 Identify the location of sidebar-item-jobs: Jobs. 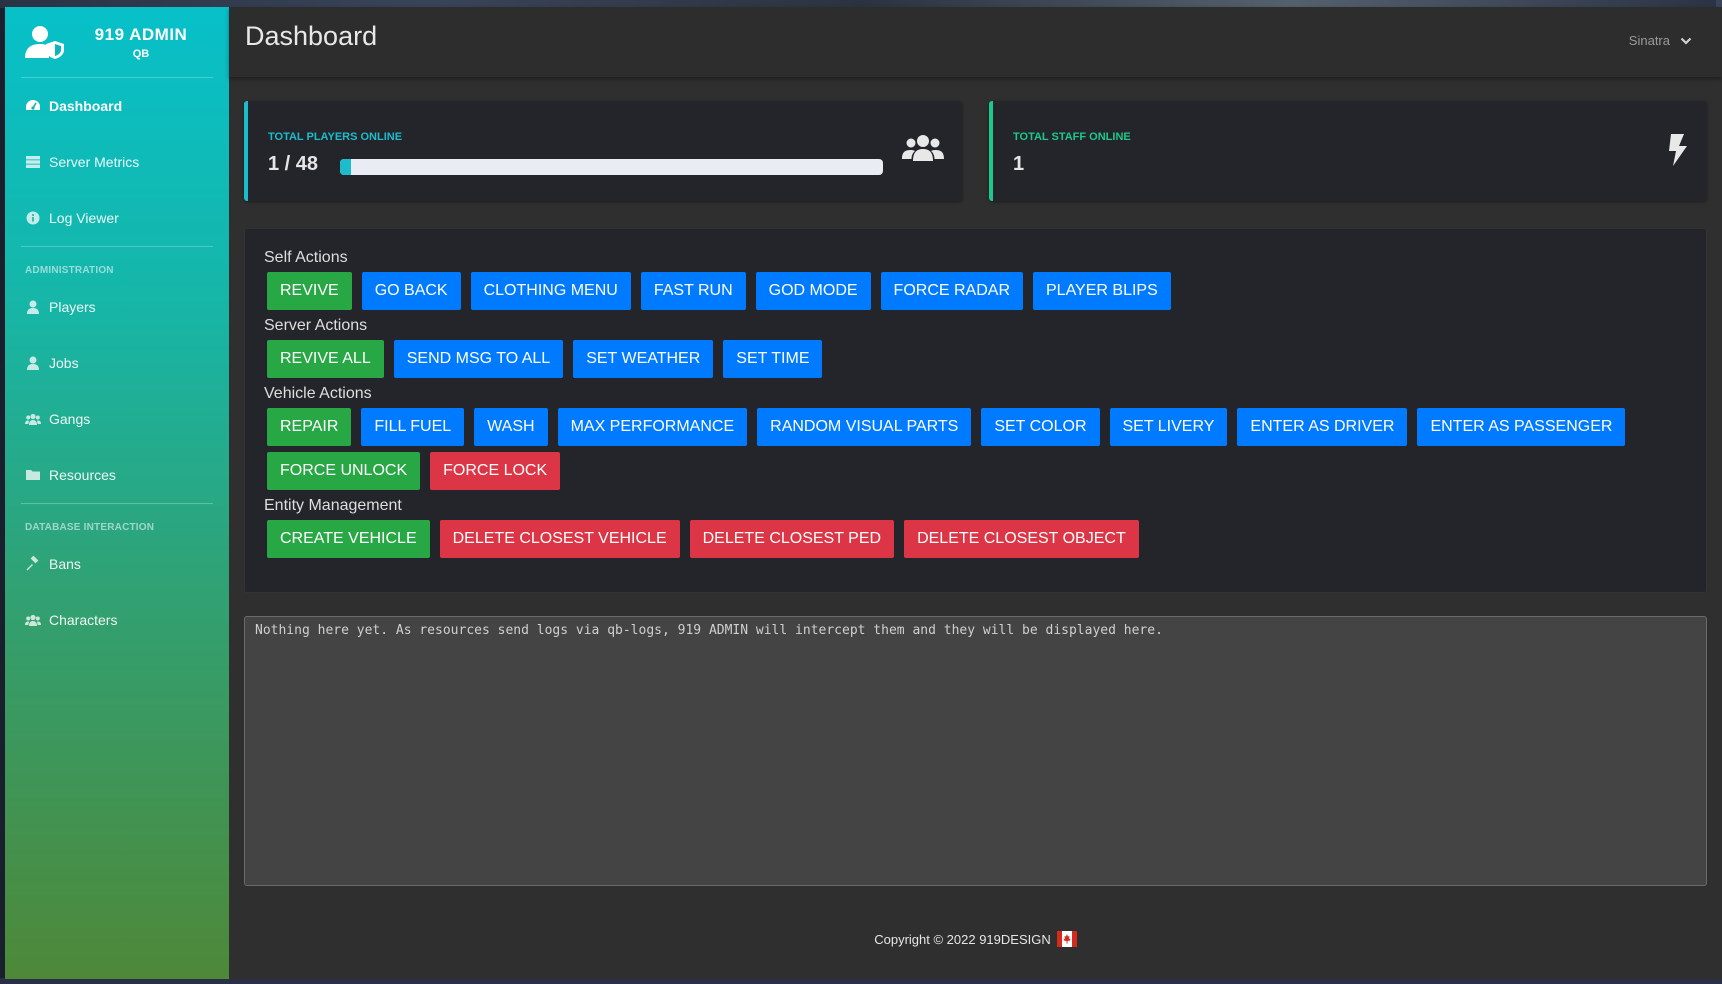
(117, 363).